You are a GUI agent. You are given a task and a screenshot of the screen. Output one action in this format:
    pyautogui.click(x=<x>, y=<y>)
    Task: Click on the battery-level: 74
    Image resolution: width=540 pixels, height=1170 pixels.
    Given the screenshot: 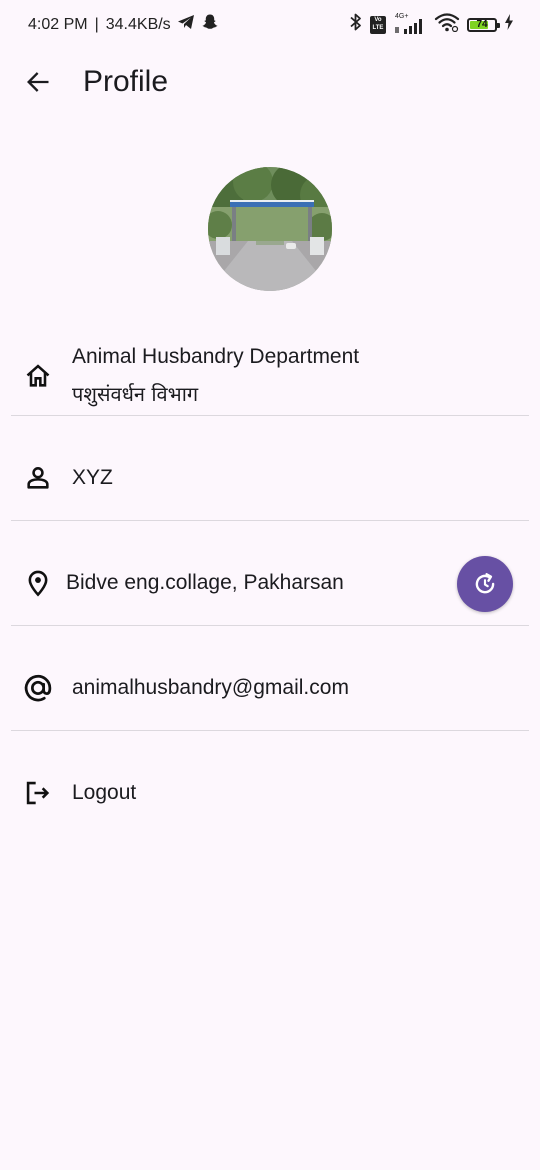 What is the action you would take?
    pyautogui.click(x=482, y=24)
    